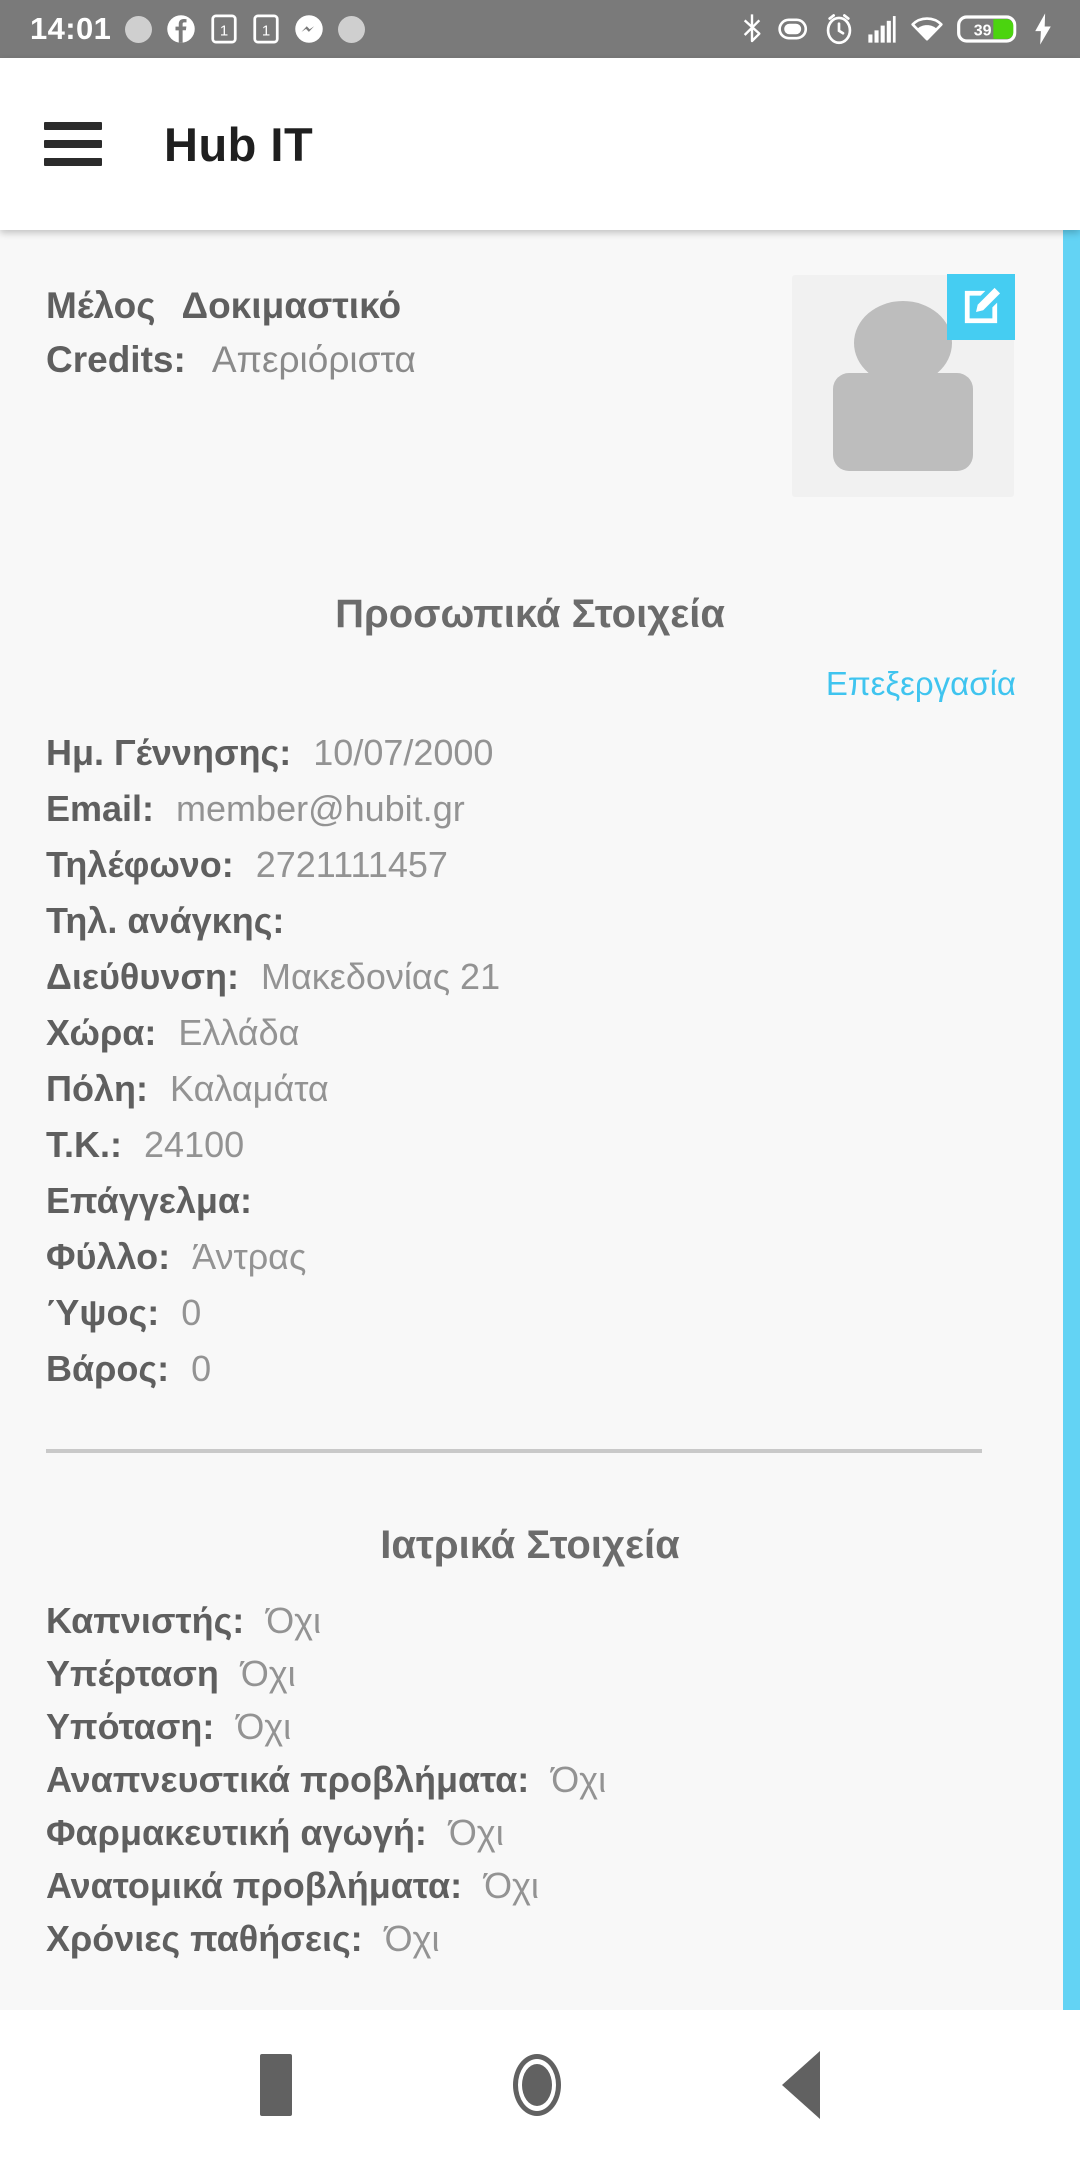 This screenshot has width=1080, height=2160. What do you see at coordinates (983, 31) in the screenshot?
I see `battery-level-text: 39` at bounding box center [983, 31].